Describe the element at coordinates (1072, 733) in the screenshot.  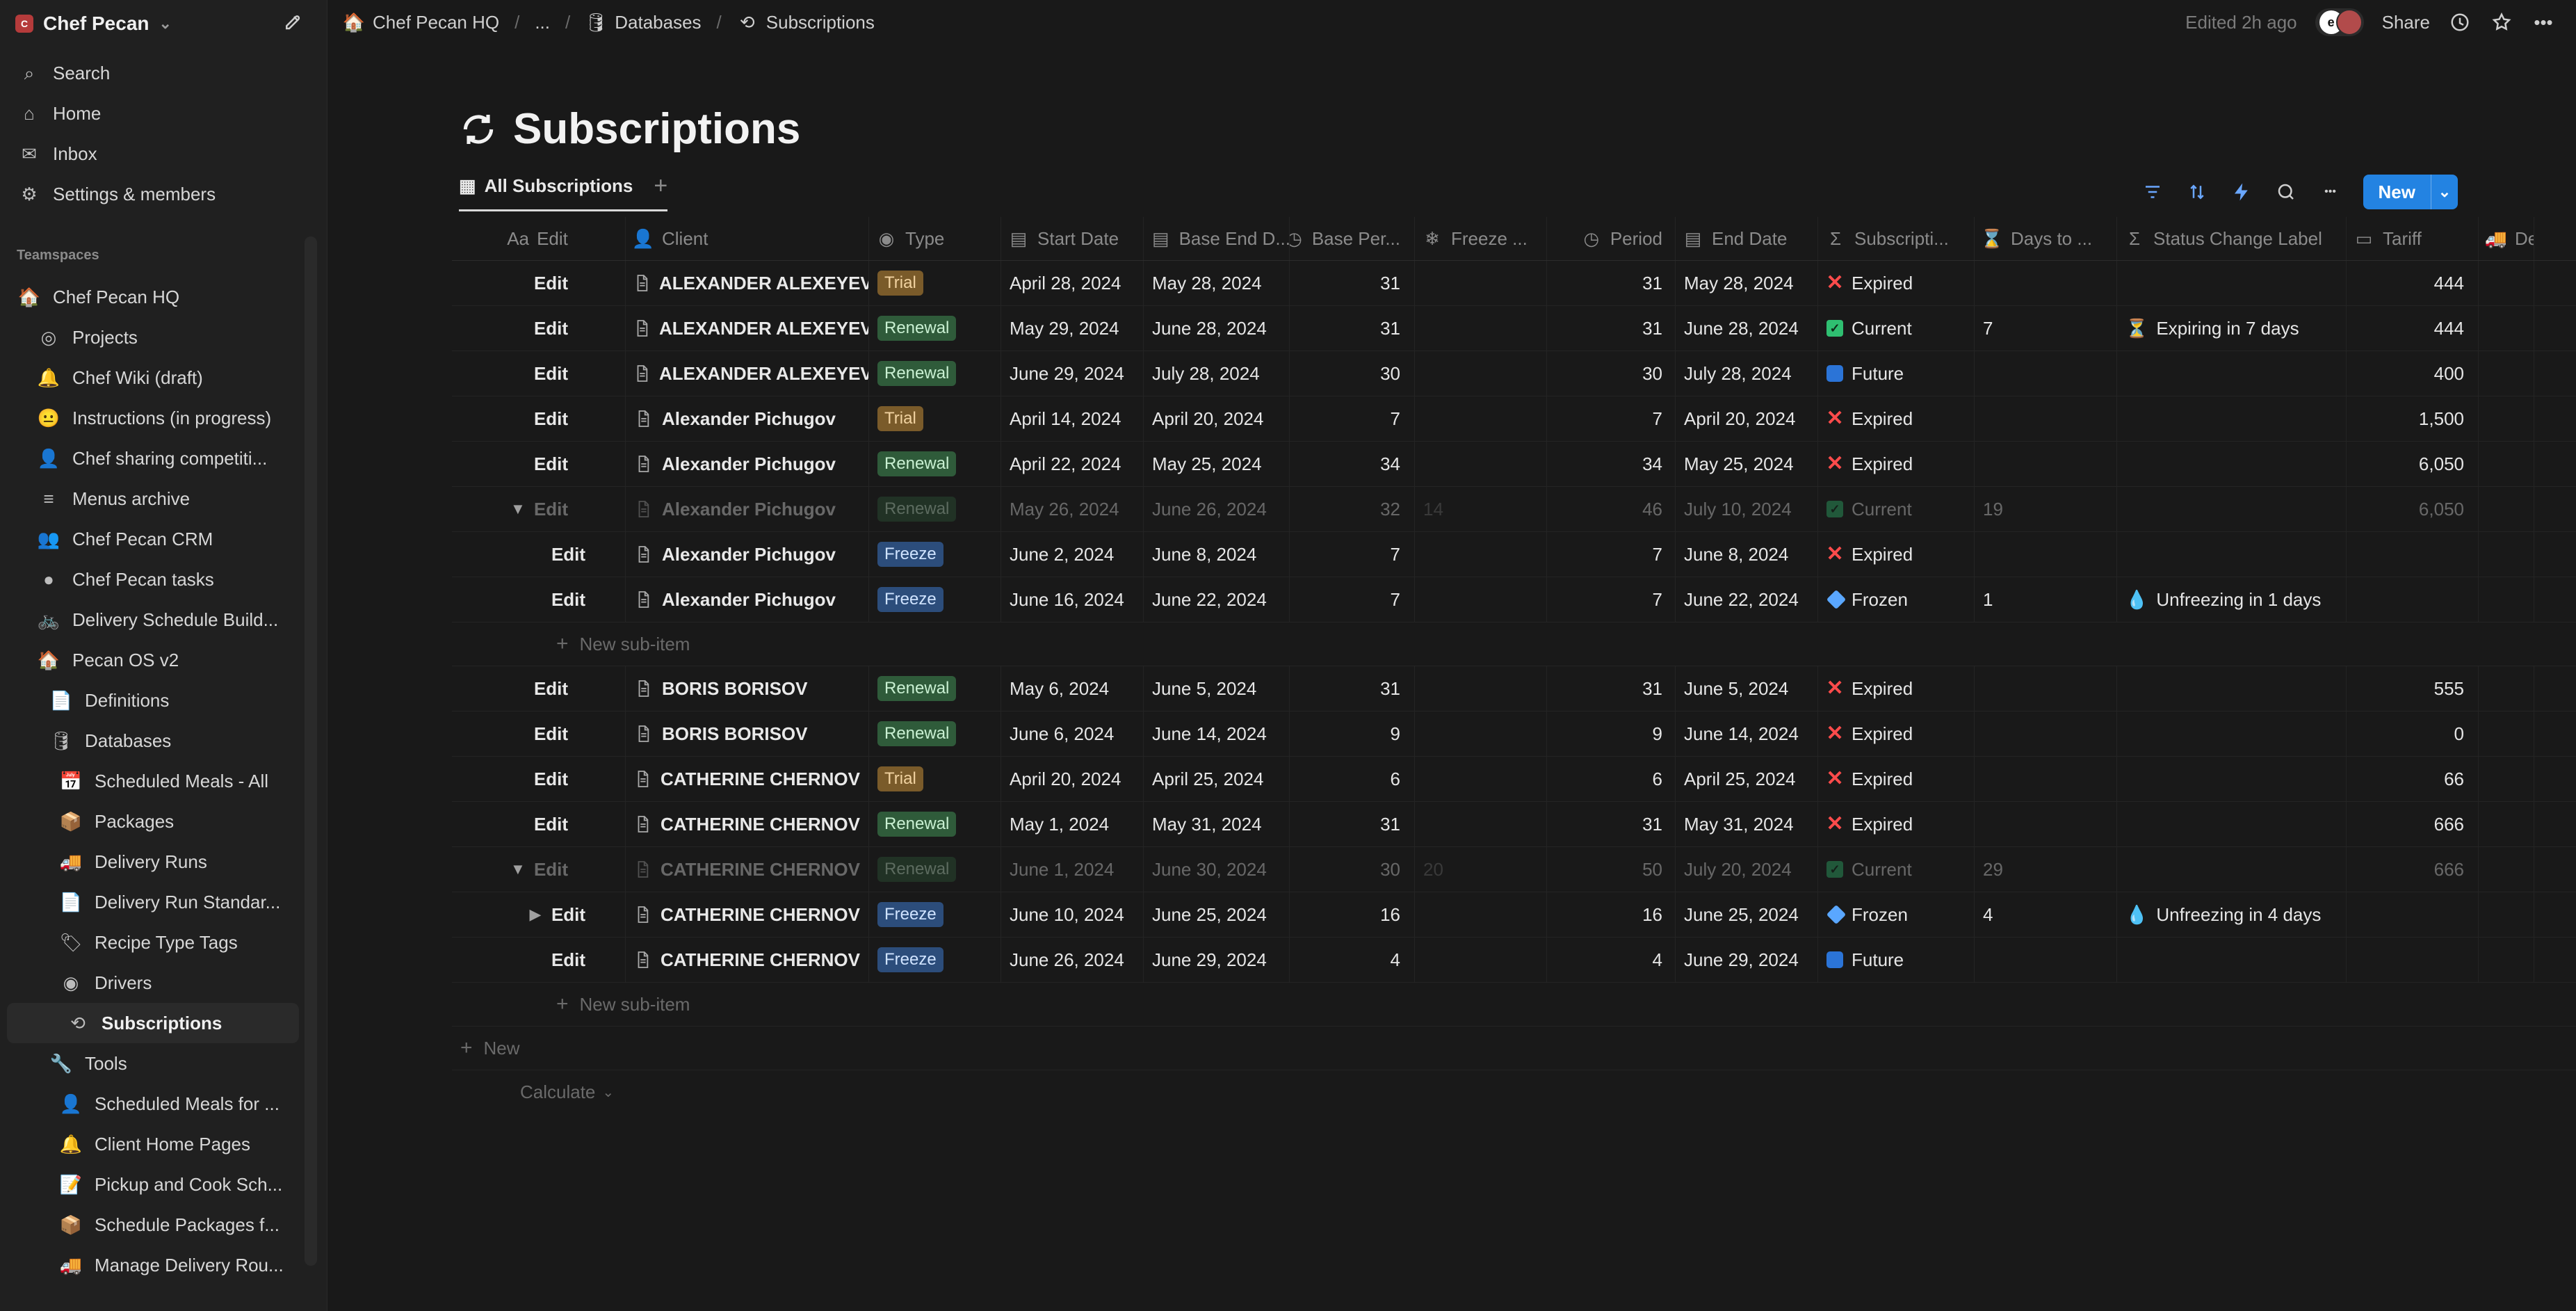
I see `cell-start-date: June 6, 2024` at that location.